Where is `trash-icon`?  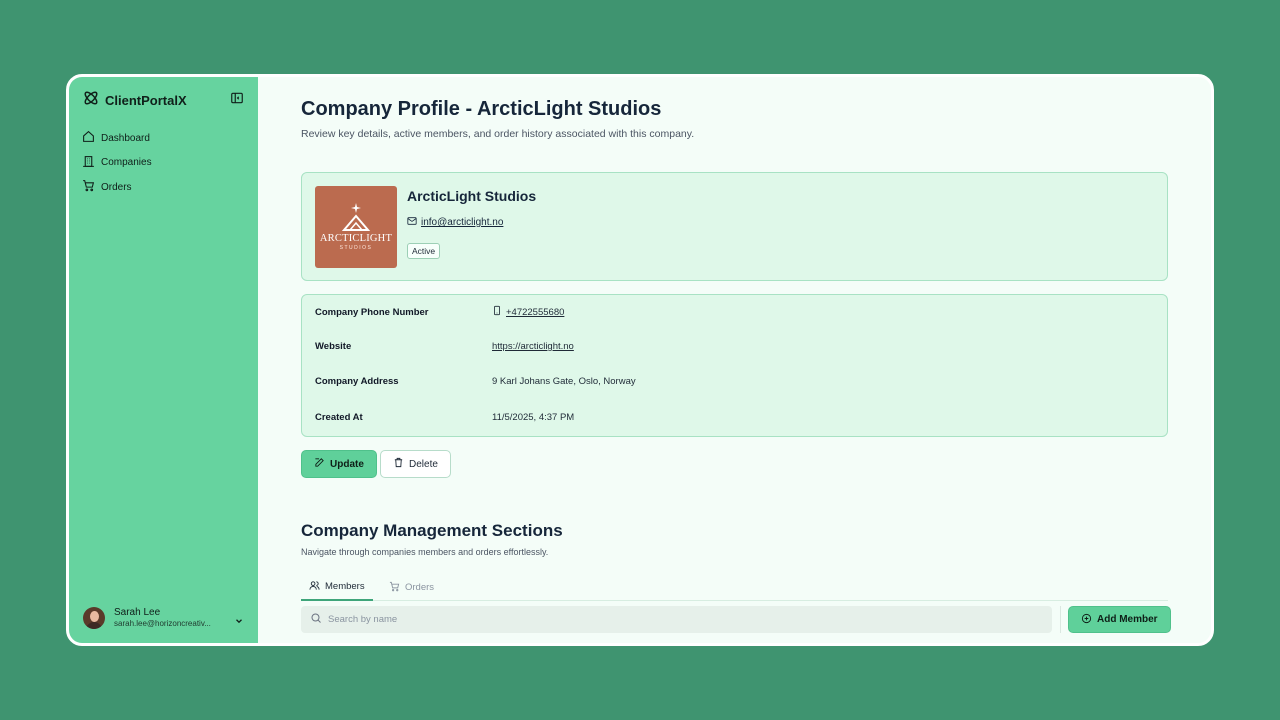
trash-icon is located at coordinates (398, 464).